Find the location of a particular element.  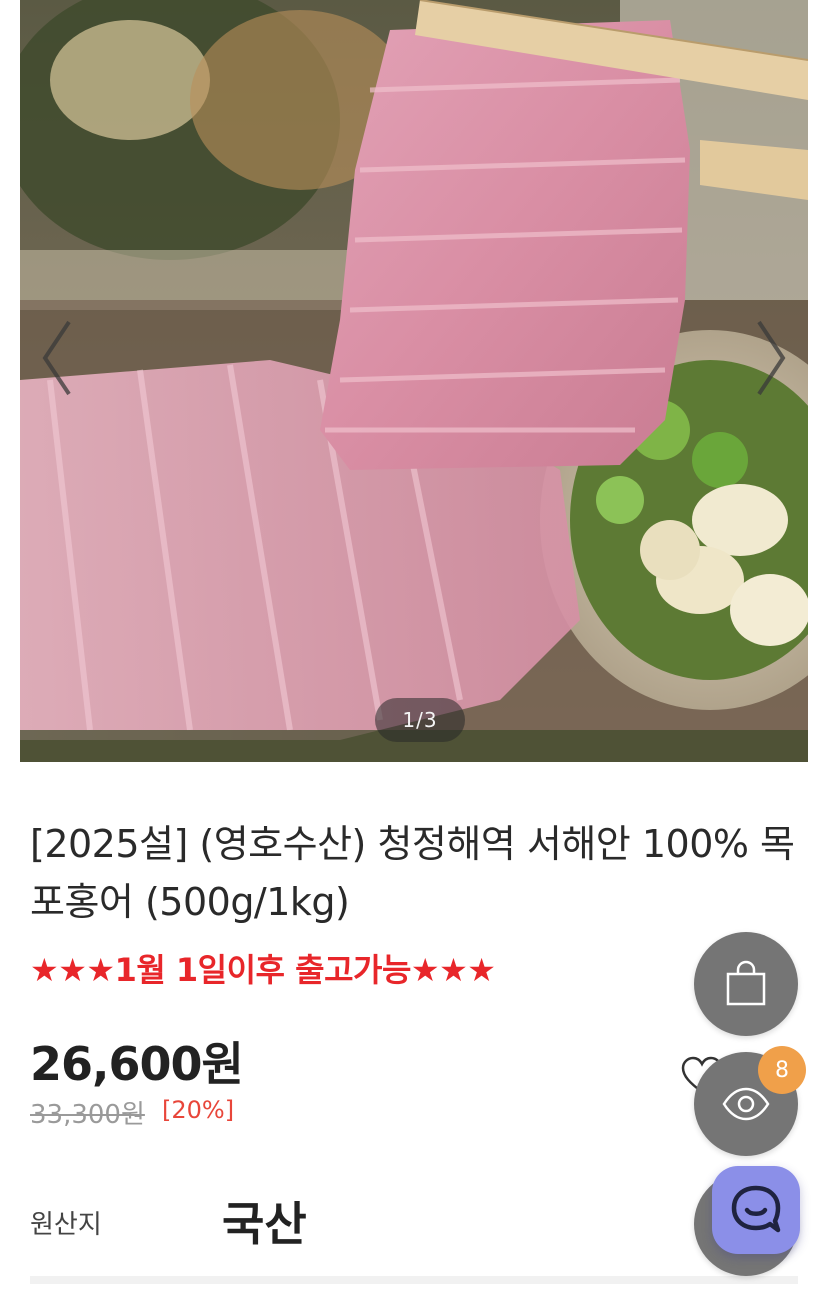

shipping-notice: ★★★1월 1일이후 출고가능★★★ is located at coordinates (263, 970).